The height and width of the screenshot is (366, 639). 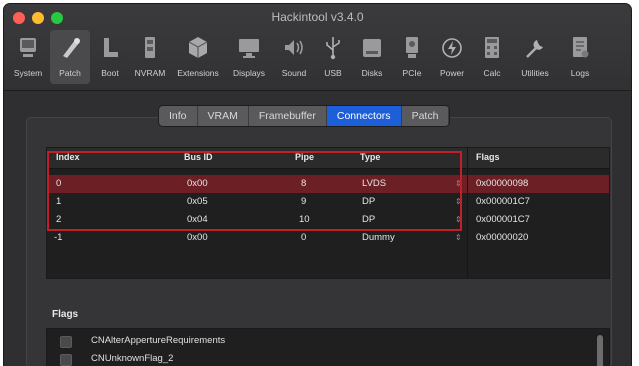 I want to click on toolbar-power: Power, so click(x=452, y=57).